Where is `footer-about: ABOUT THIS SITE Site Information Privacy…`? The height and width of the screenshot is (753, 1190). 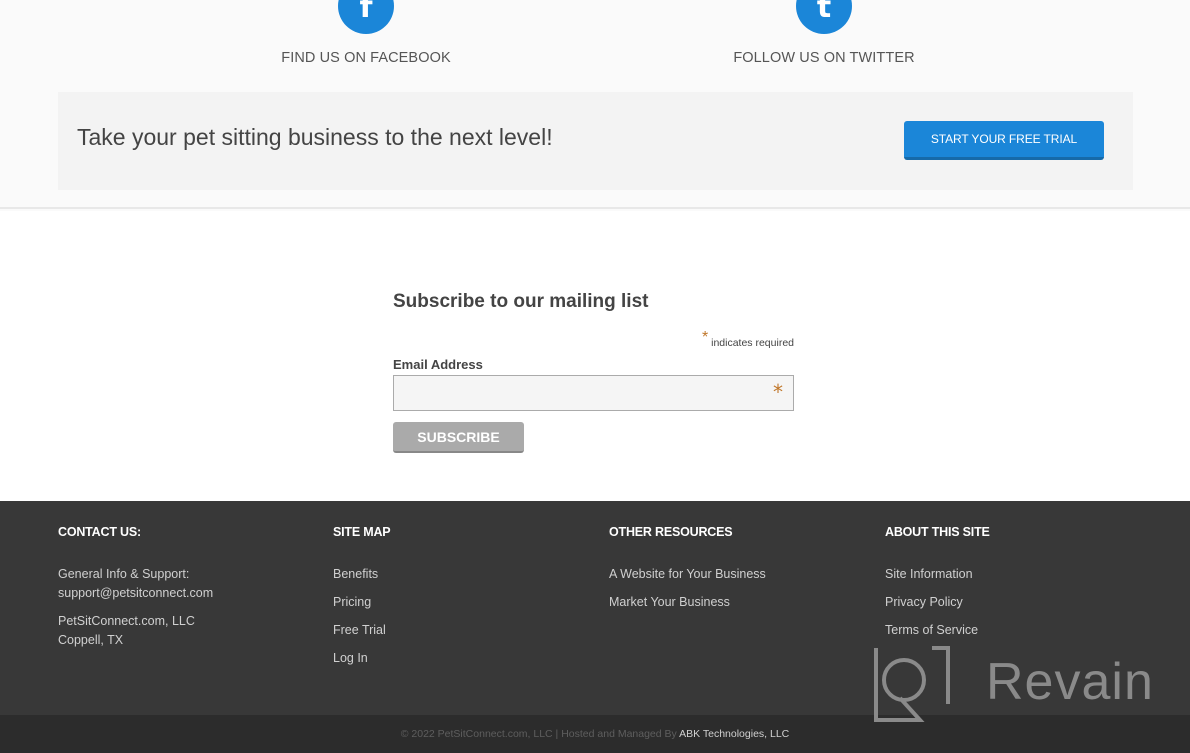
footer-about: ABOUT THIS SITE Site Information Privacy… is located at coordinates (937, 587).